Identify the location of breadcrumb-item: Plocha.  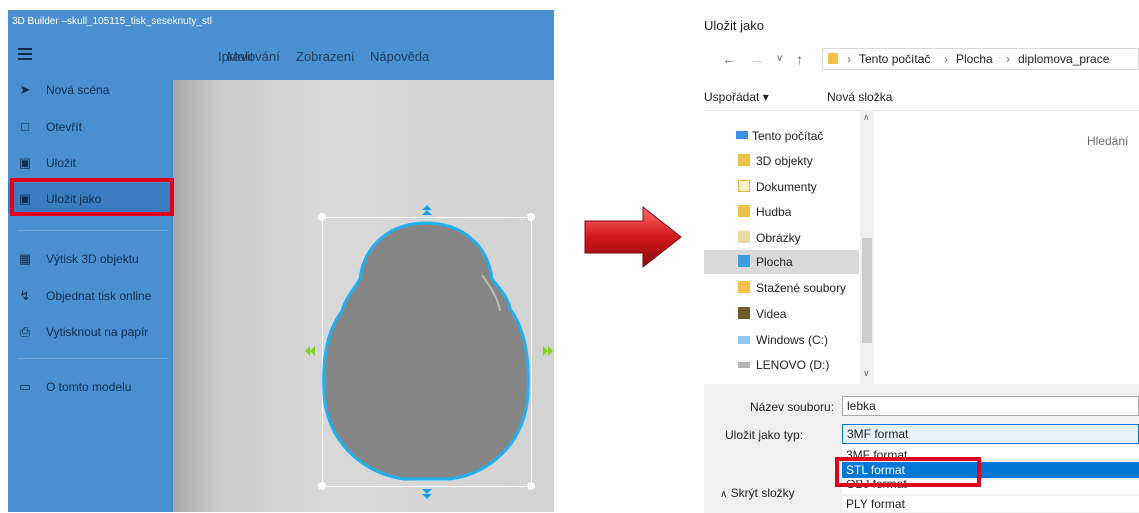
(974, 59).